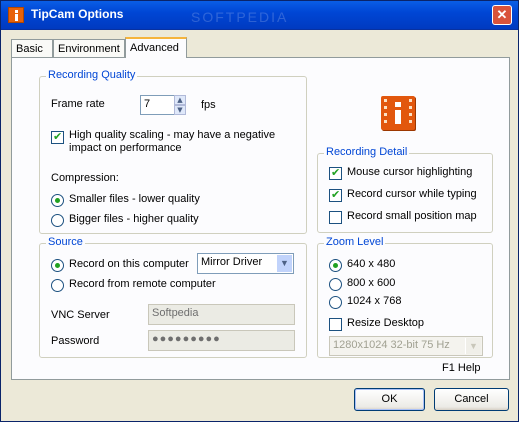 The height and width of the screenshot is (422, 519). What do you see at coordinates (335, 217) in the screenshot?
I see `position-map-checkbox` at bounding box center [335, 217].